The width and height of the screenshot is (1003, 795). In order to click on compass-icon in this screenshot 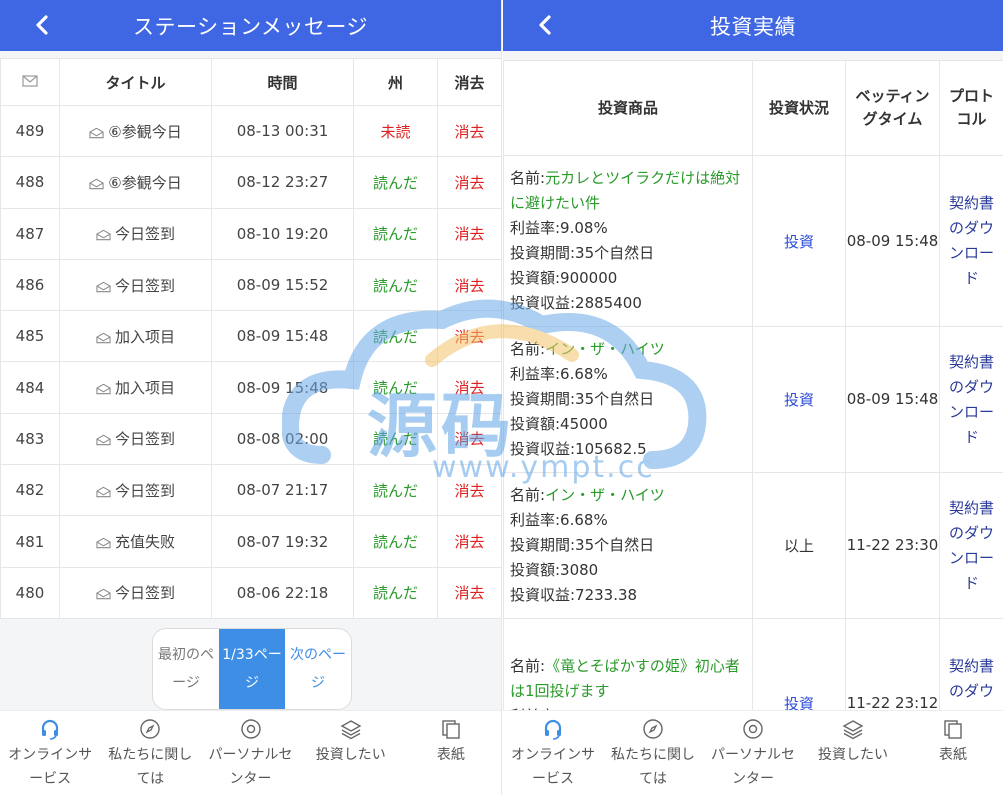, I will do `click(150, 729)`.